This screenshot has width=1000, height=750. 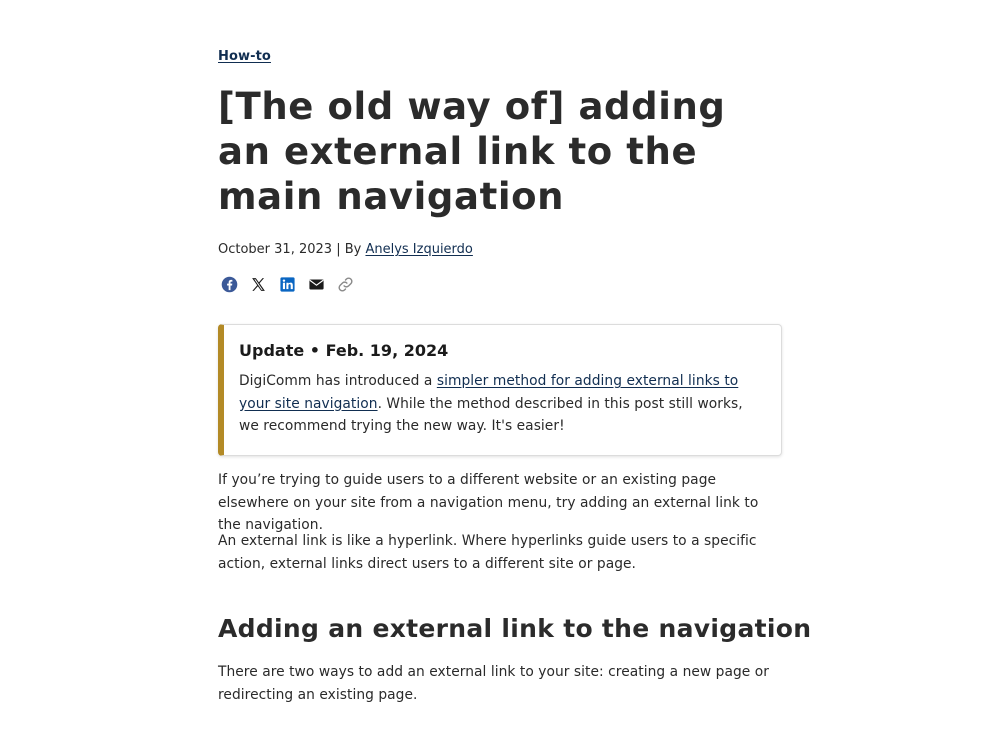 I want to click on linkedin-icon, so click(x=287, y=284).